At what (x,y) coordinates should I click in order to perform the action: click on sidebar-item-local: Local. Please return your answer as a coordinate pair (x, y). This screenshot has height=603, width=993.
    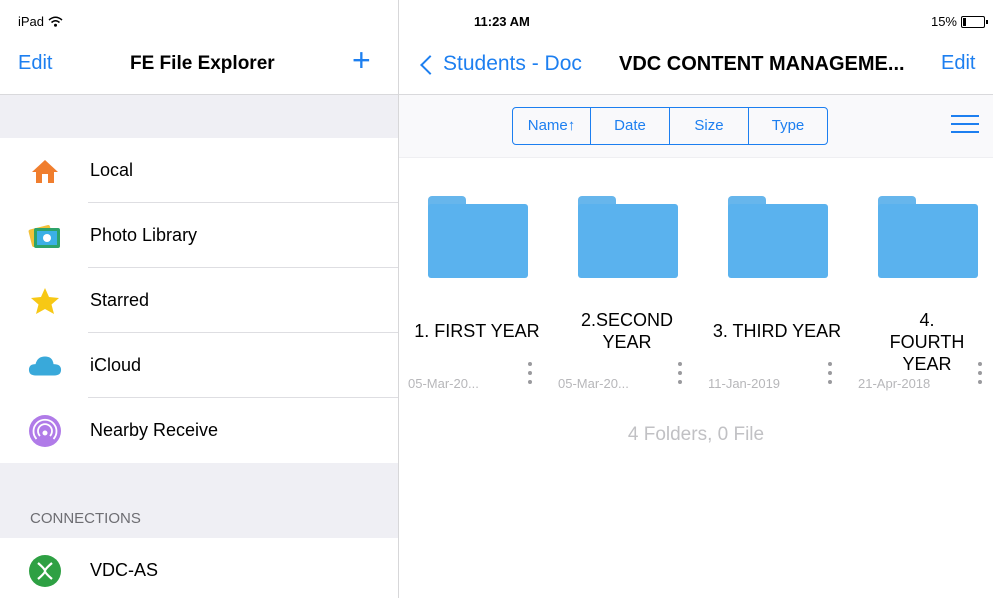
    Looking at the image, I should click on (199, 170).